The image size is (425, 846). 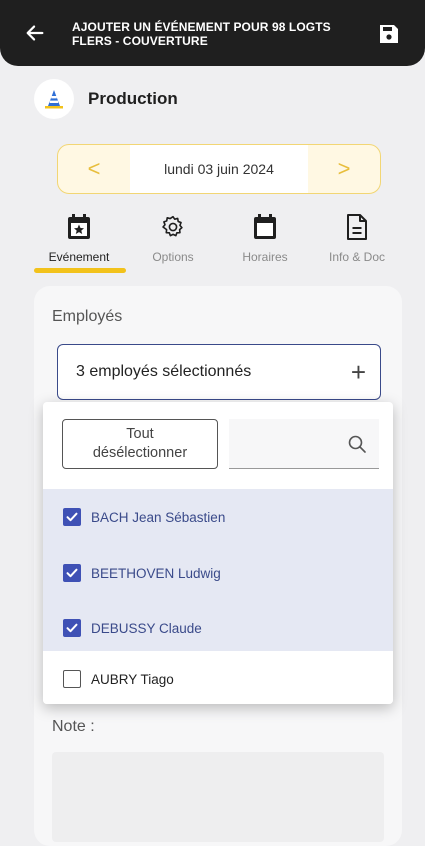 I want to click on site-header: Production, so click(x=106, y=99).